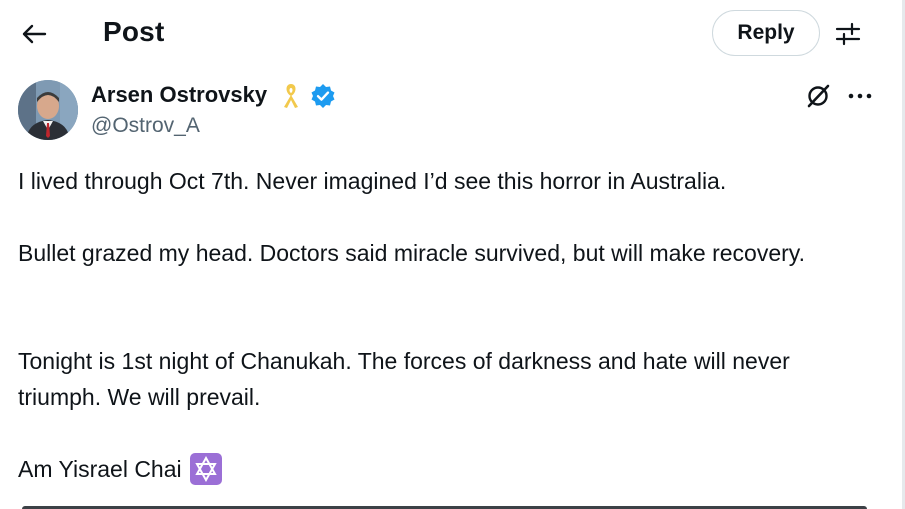  I want to click on sliders-icon, so click(848, 34).